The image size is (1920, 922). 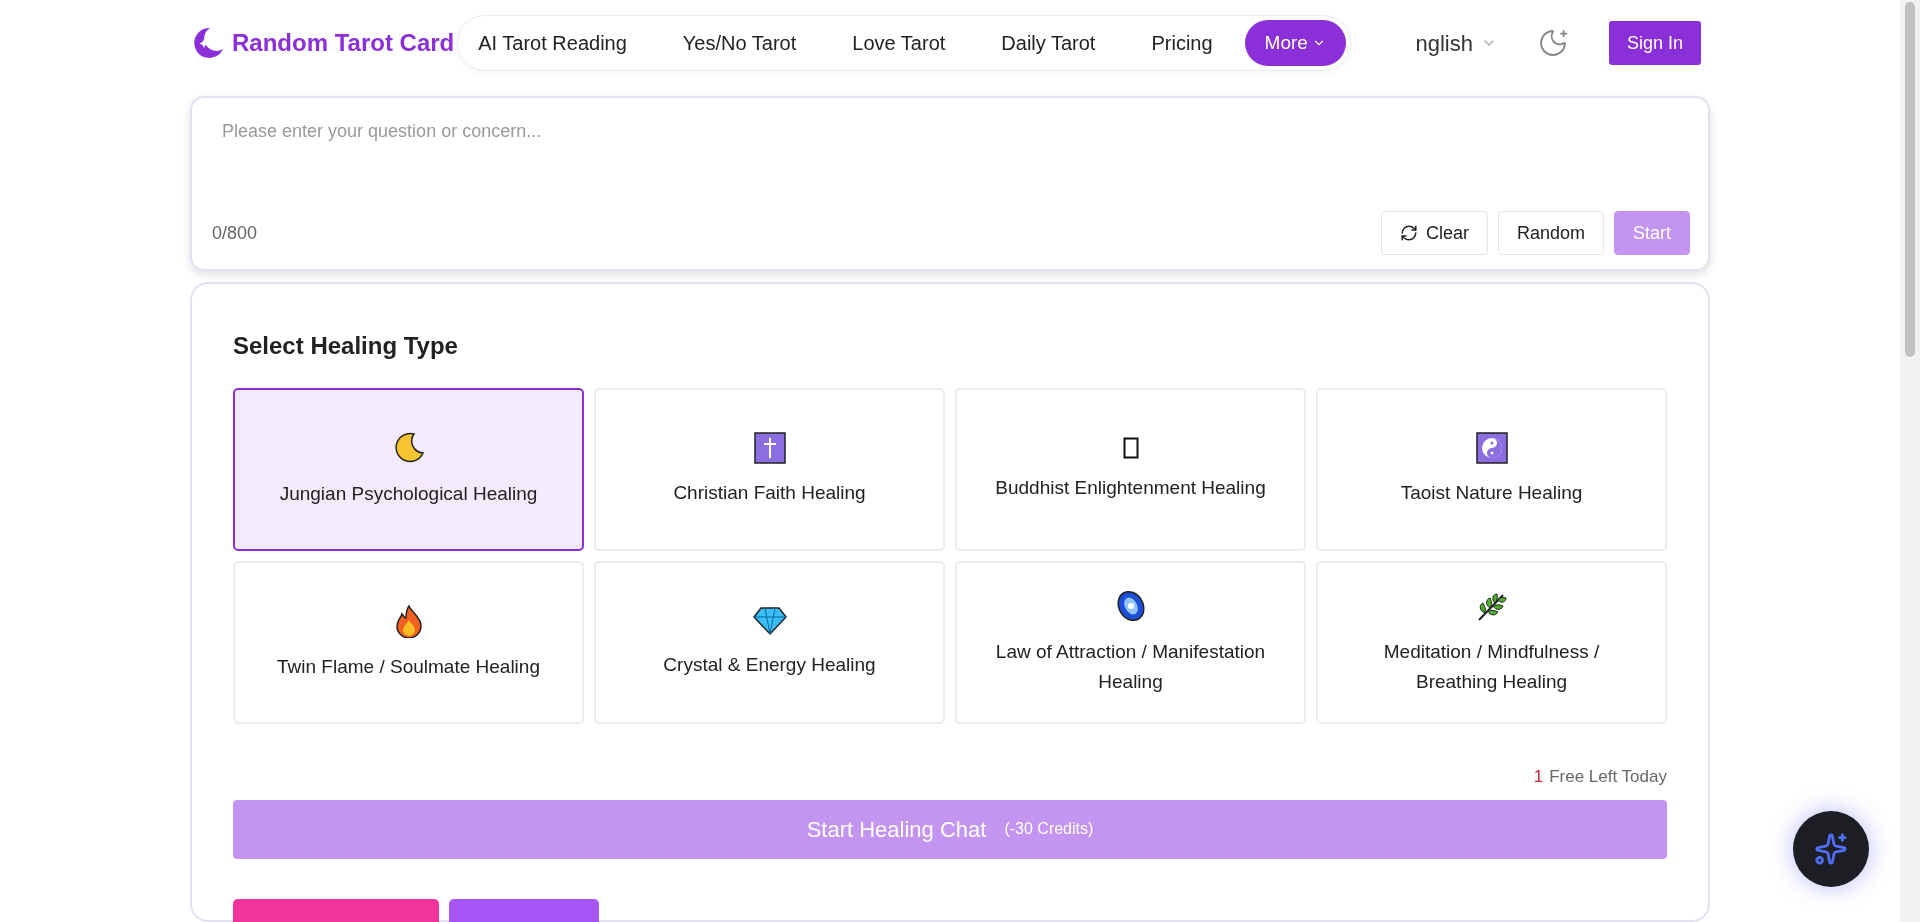 I want to click on healing-type-card: Twin Flame / Soulmate Healing, so click(x=408, y=642).